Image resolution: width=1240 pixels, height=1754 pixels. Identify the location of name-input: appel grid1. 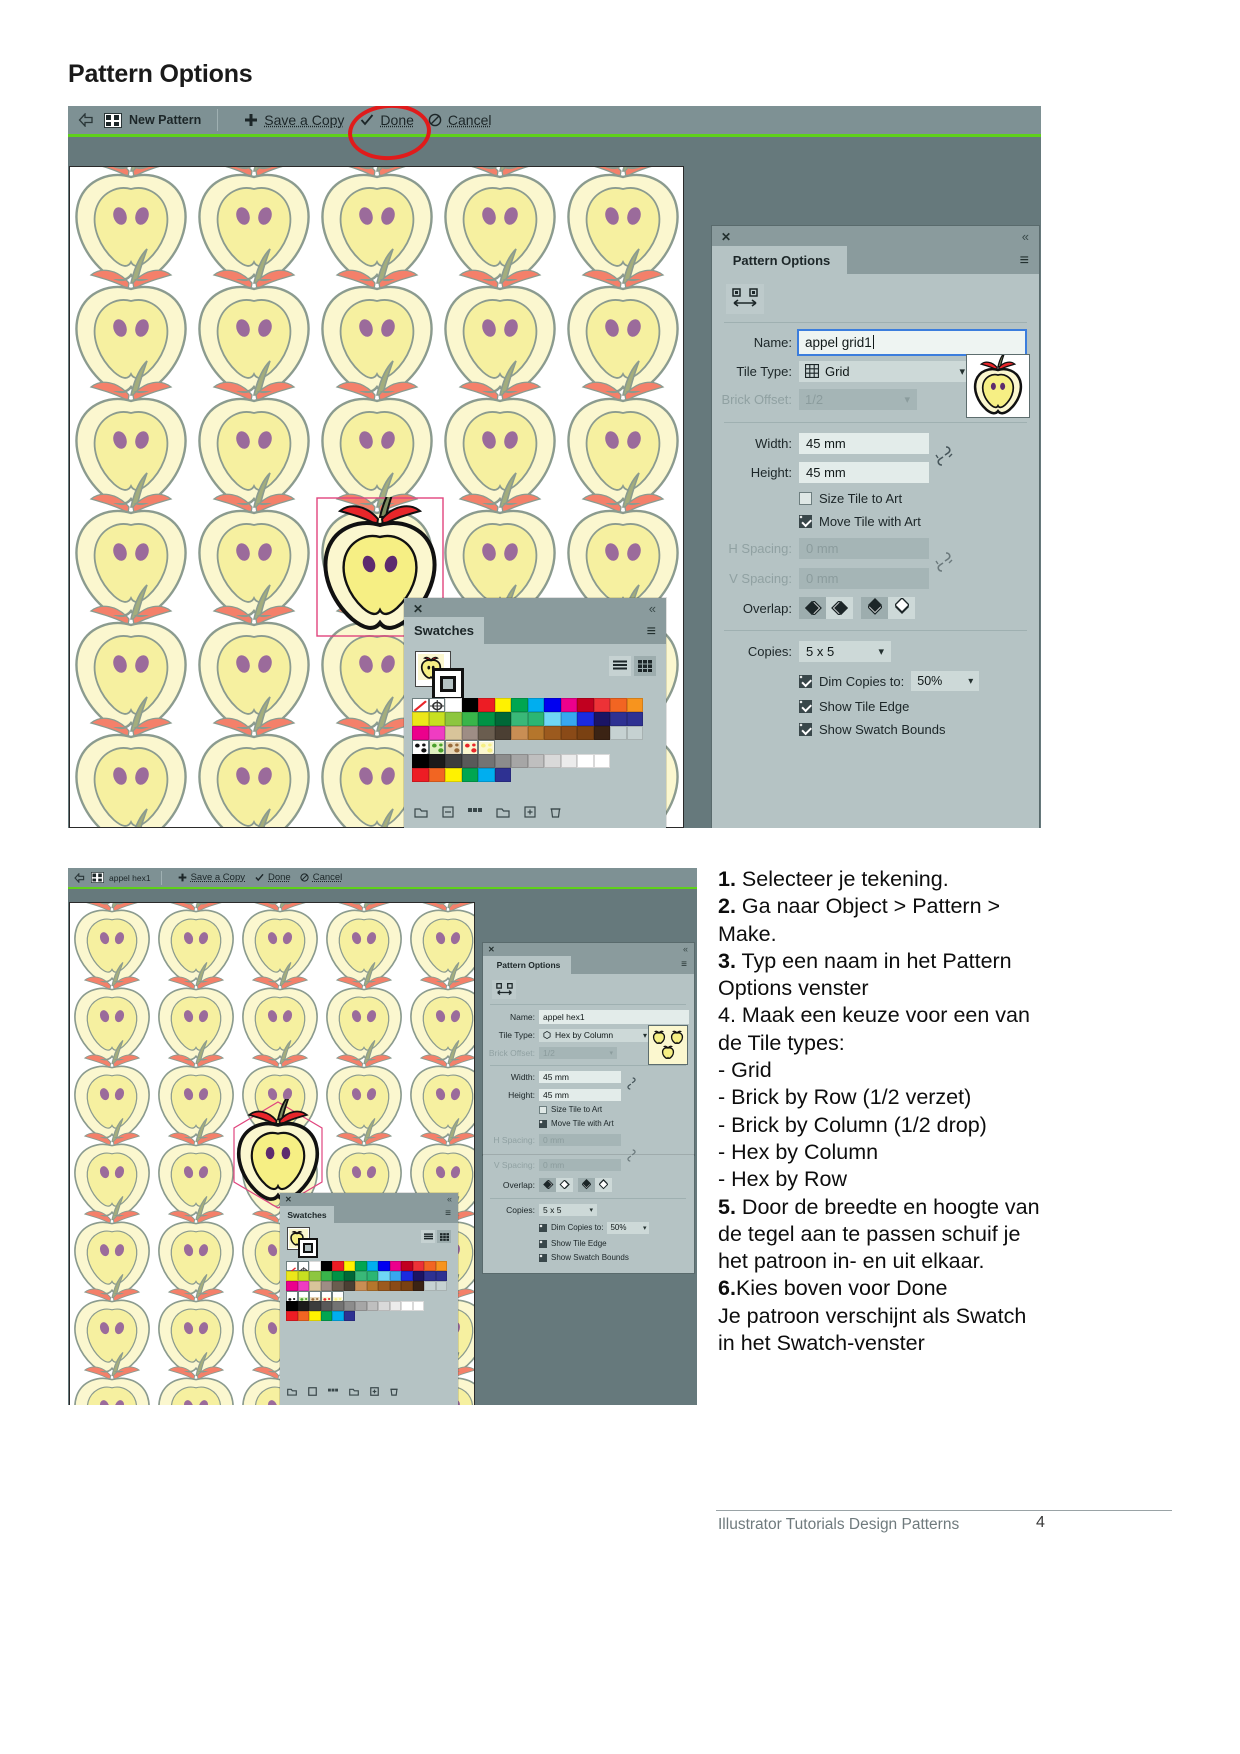
(912, 342).